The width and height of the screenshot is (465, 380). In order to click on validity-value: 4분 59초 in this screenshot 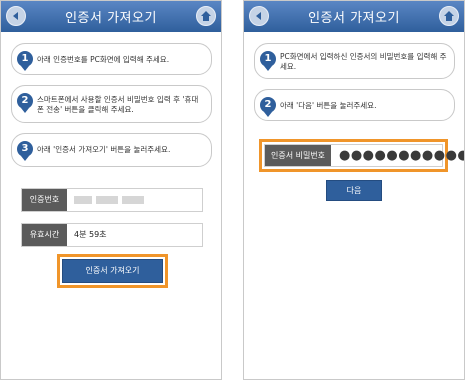, I will do `click(90, 234)`.